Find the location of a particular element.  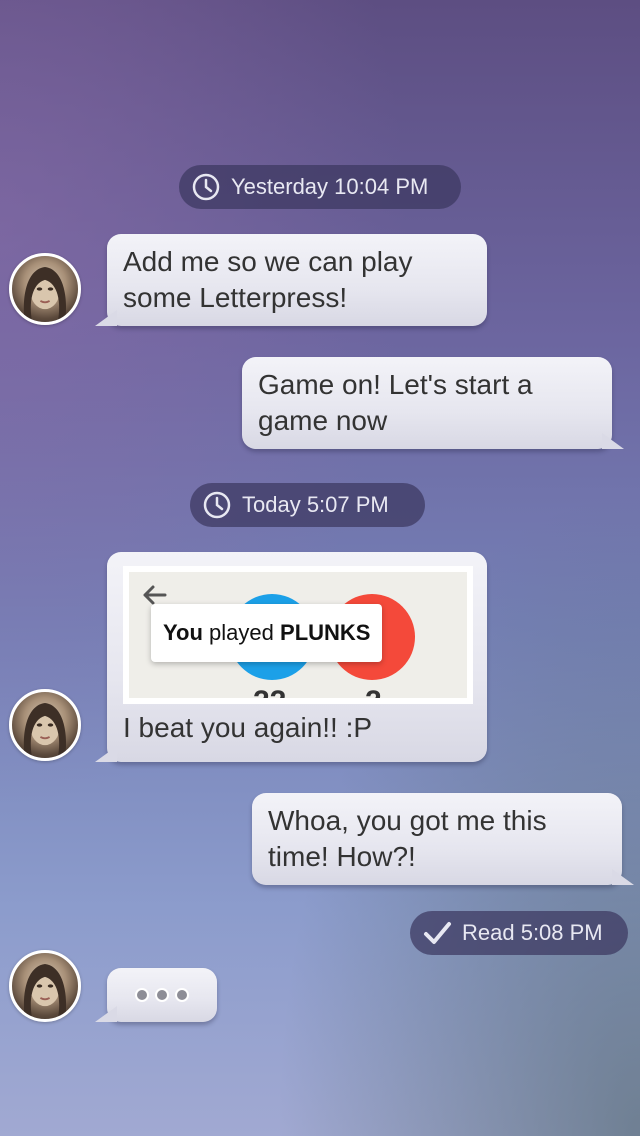

timestamp-today: Today 5:07 PM is located at coordinates (307, 505).